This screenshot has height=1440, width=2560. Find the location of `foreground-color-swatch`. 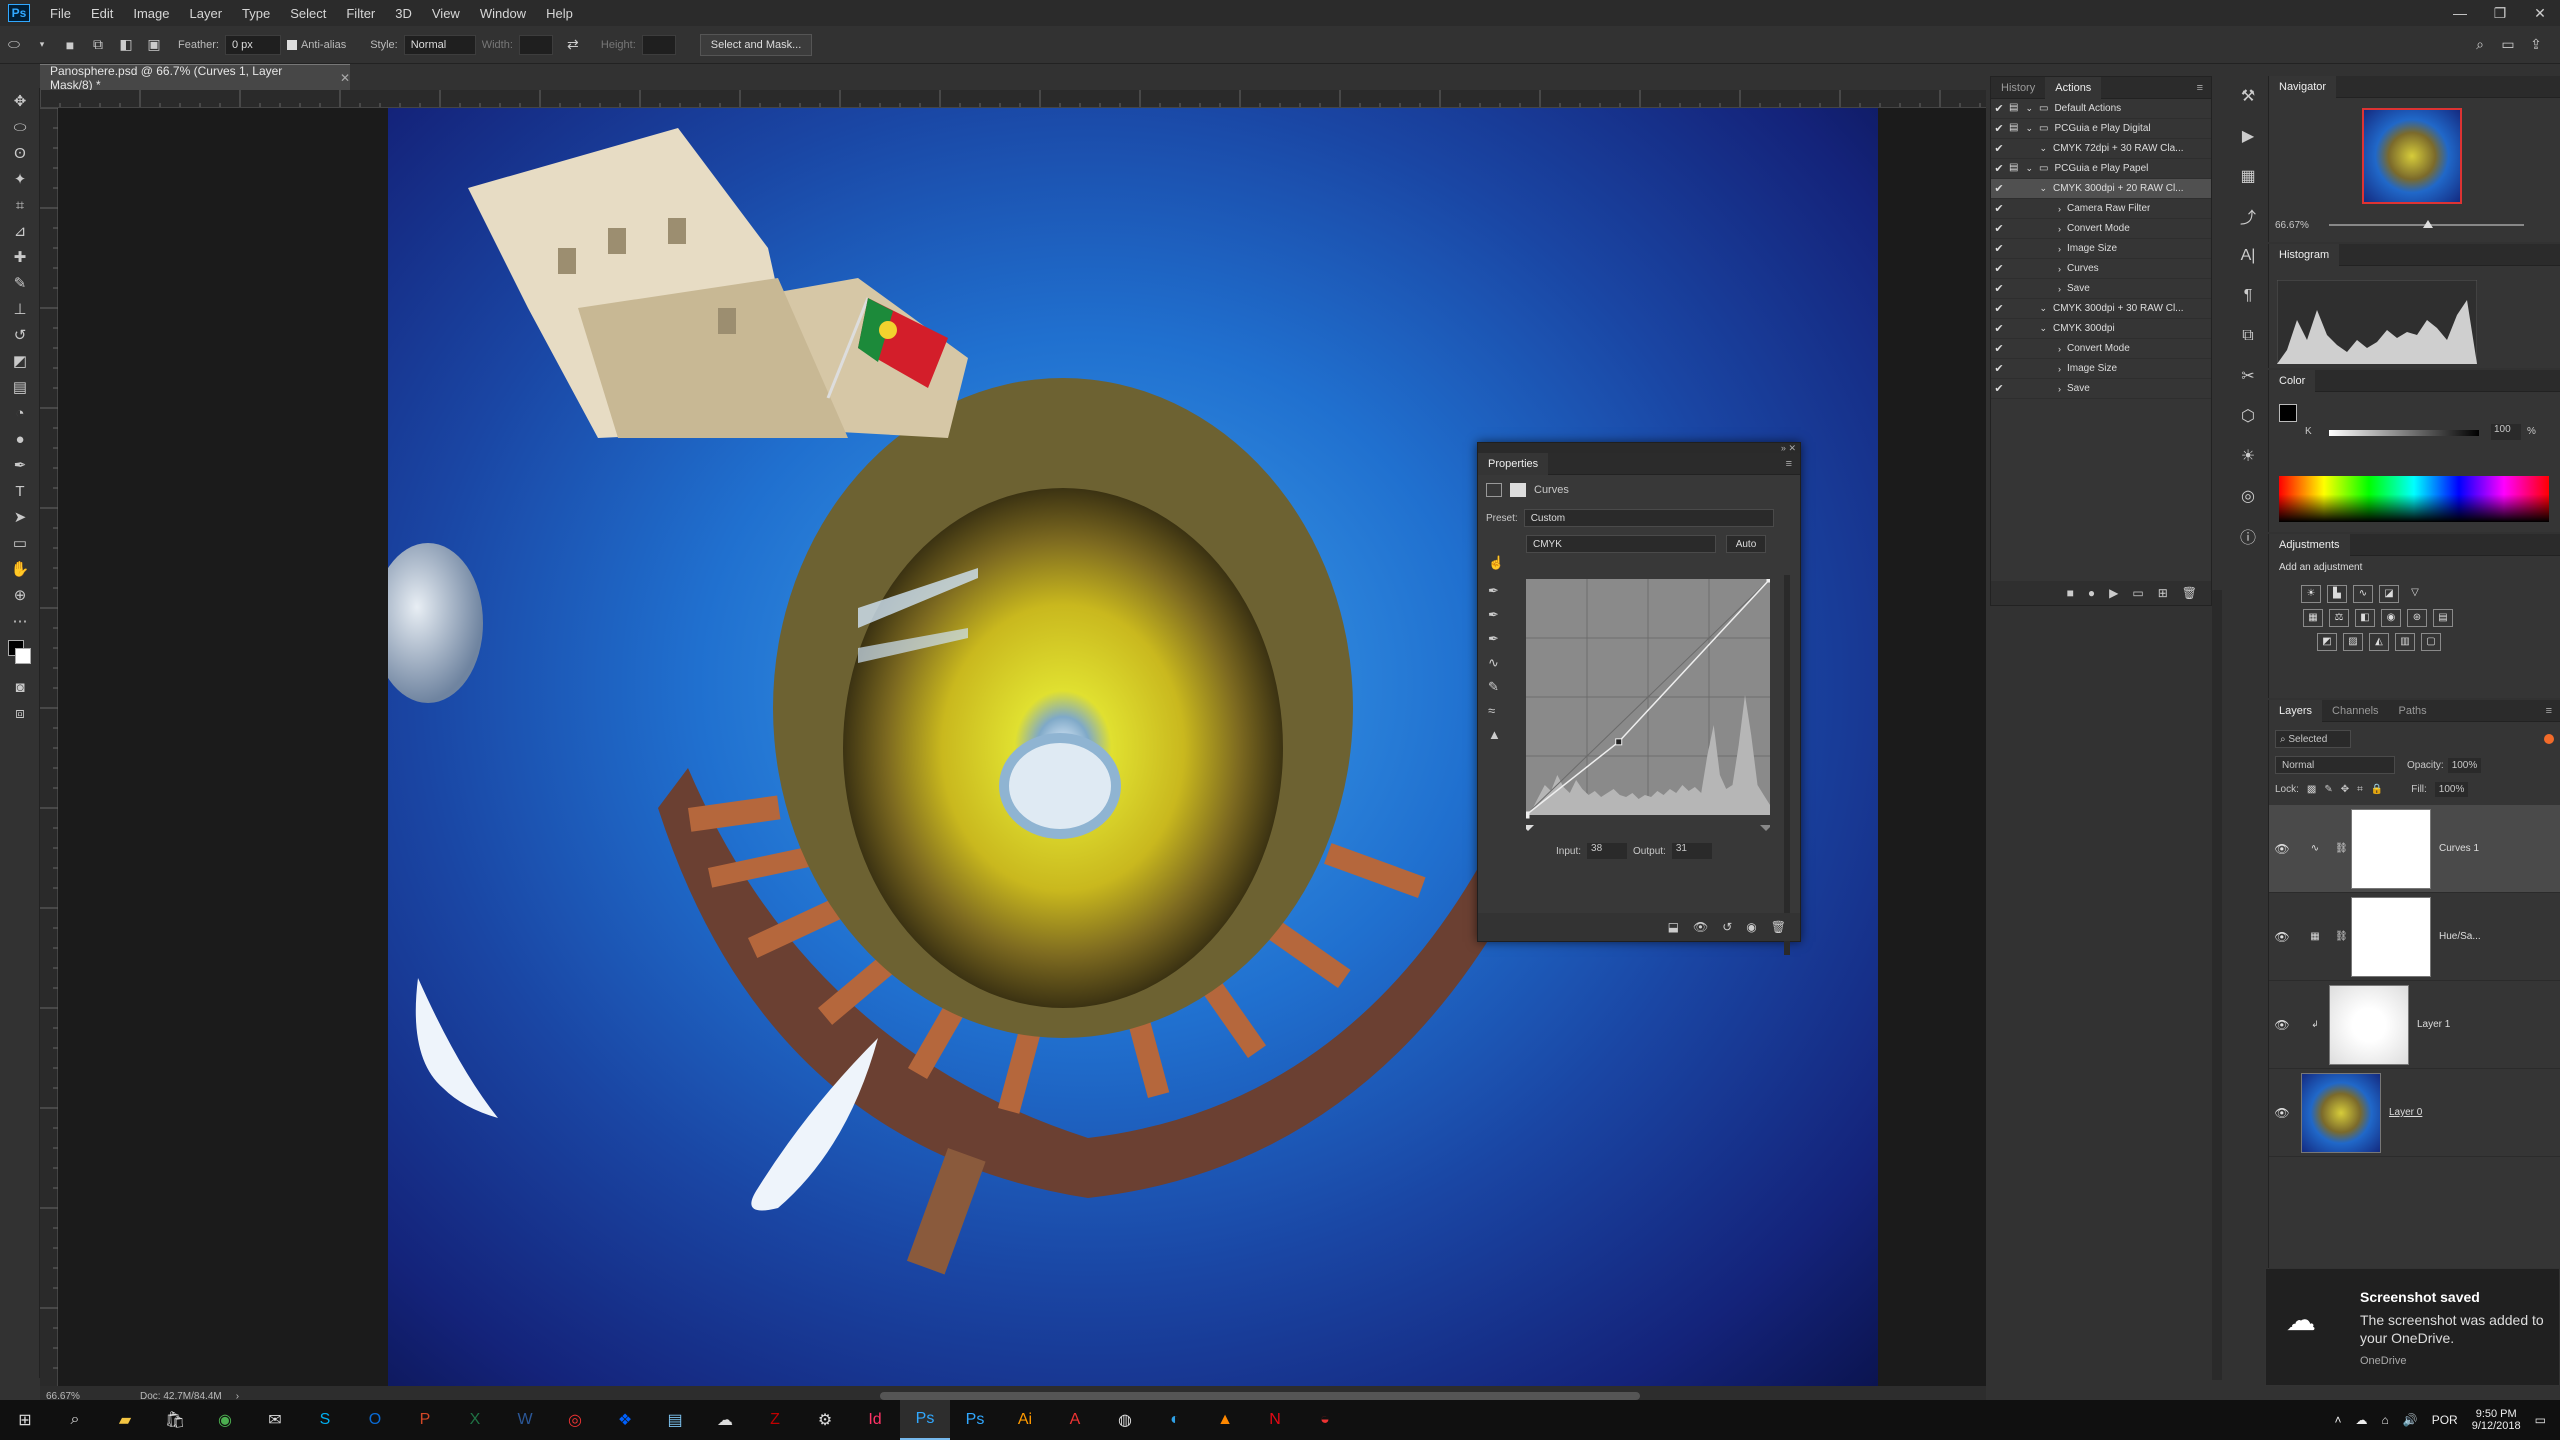

foreground-color-swatch is located at coordinates (2288, 413).